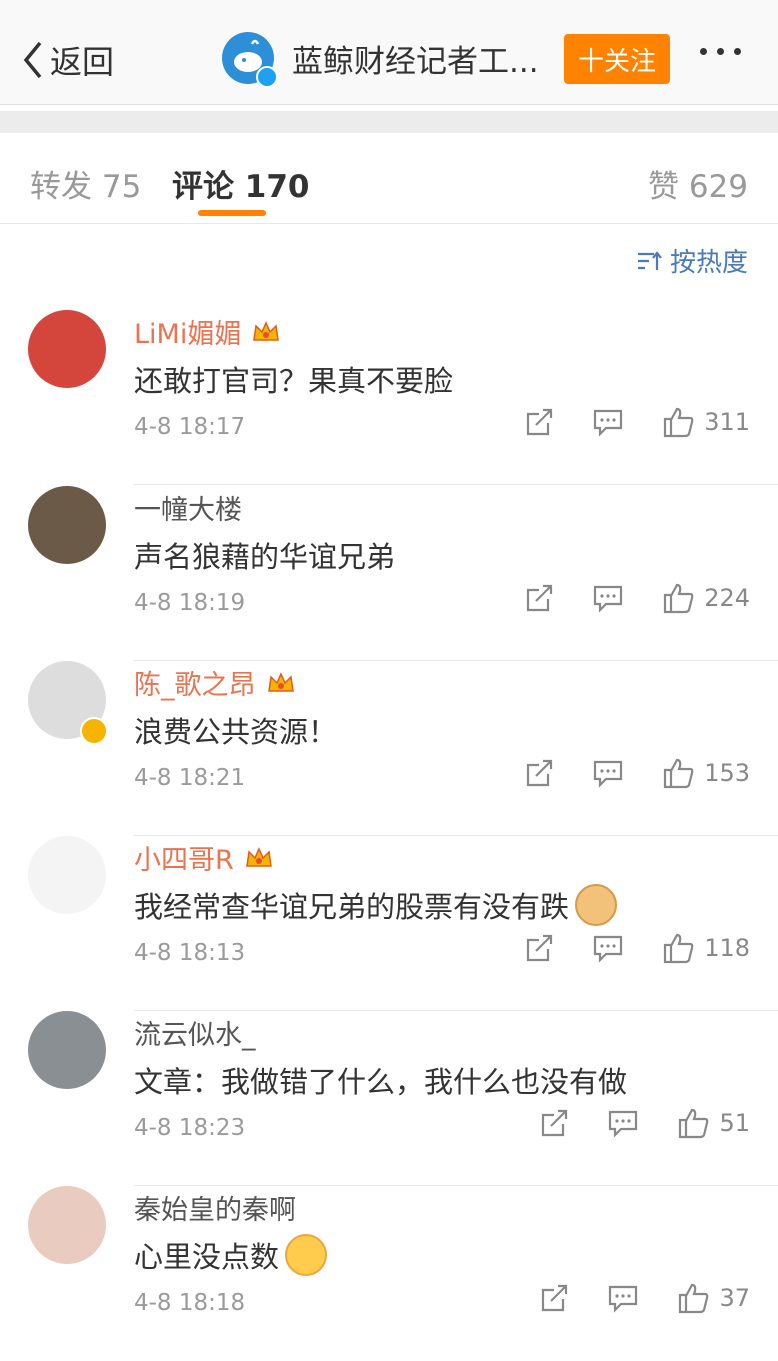 The image size is (778, 1361). Describe the element at coordinates (82, 62) in the screenshot. I see `back-label: 返回` at that location.